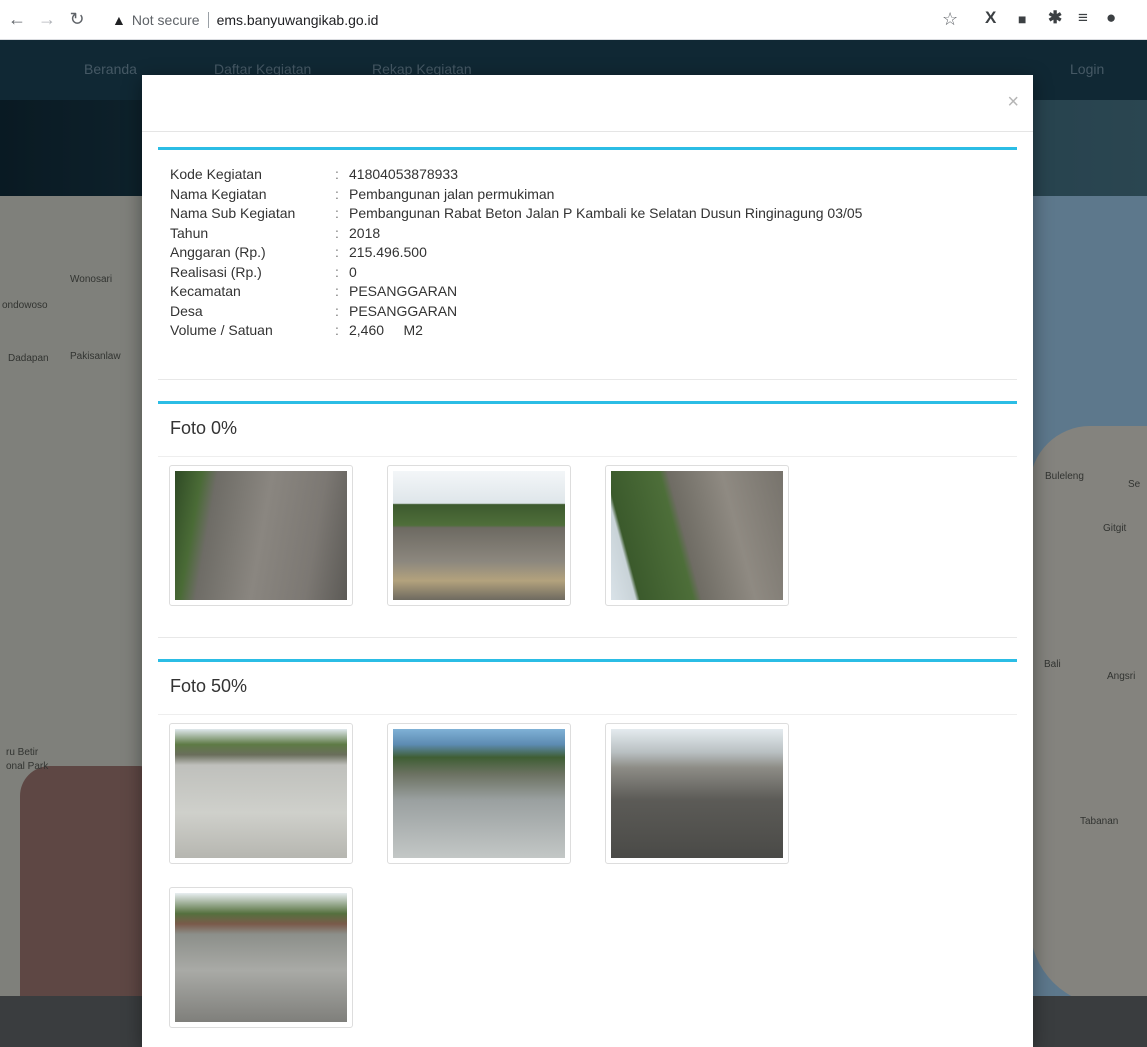  Describe the element at coordinates (516, 331) in the screenshot. I see `info-row: Volume / Satuan:2,460 M2` at that location.